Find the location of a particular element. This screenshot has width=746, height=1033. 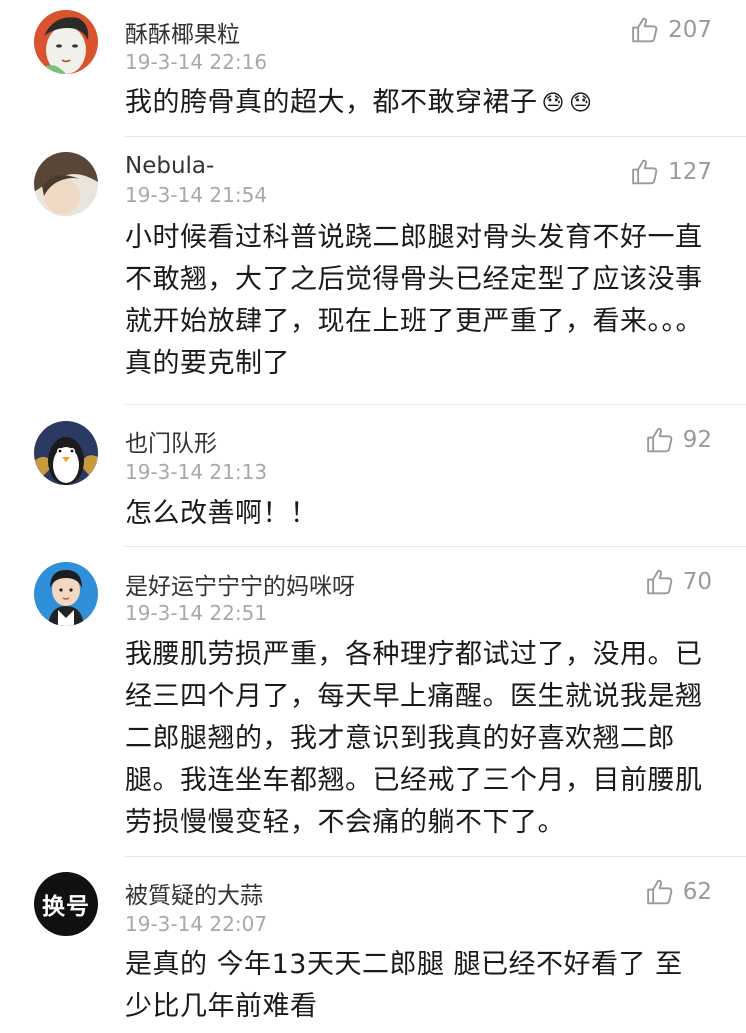

comment-username: 也门队形 is located at coordinates (171, 441).